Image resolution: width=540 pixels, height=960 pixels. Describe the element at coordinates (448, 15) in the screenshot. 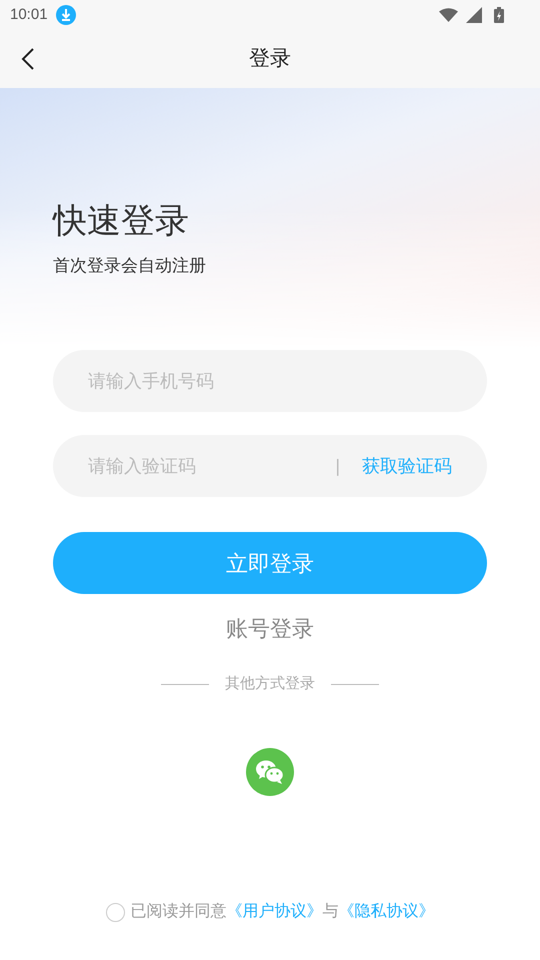

I see `wifi-icon` at that location.